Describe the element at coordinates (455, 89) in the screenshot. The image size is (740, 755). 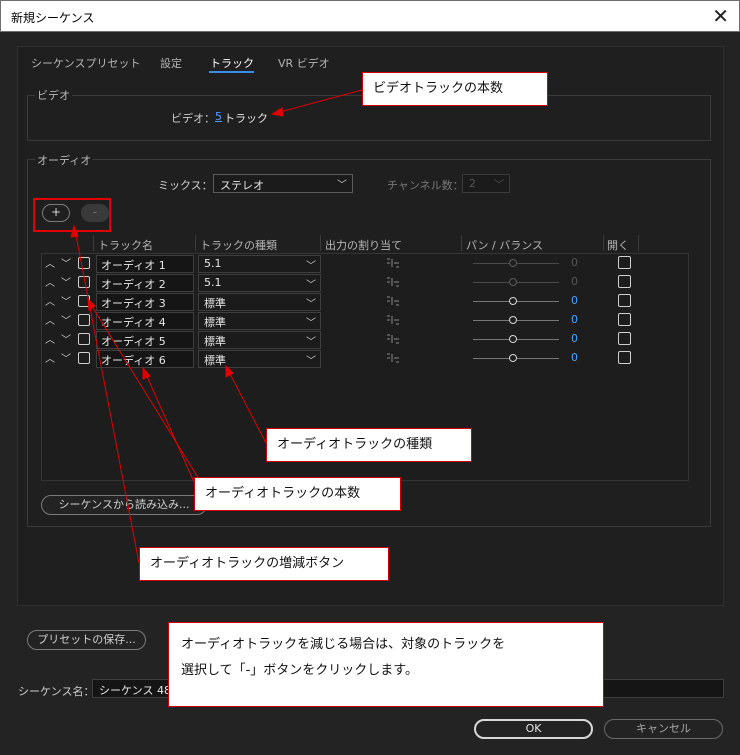
I see `callout-video-count: ビデオトラックの本数` at that location.